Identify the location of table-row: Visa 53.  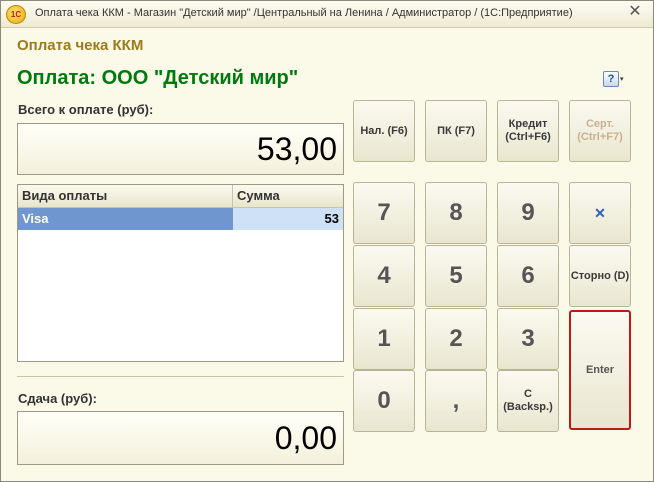
(180, 219).